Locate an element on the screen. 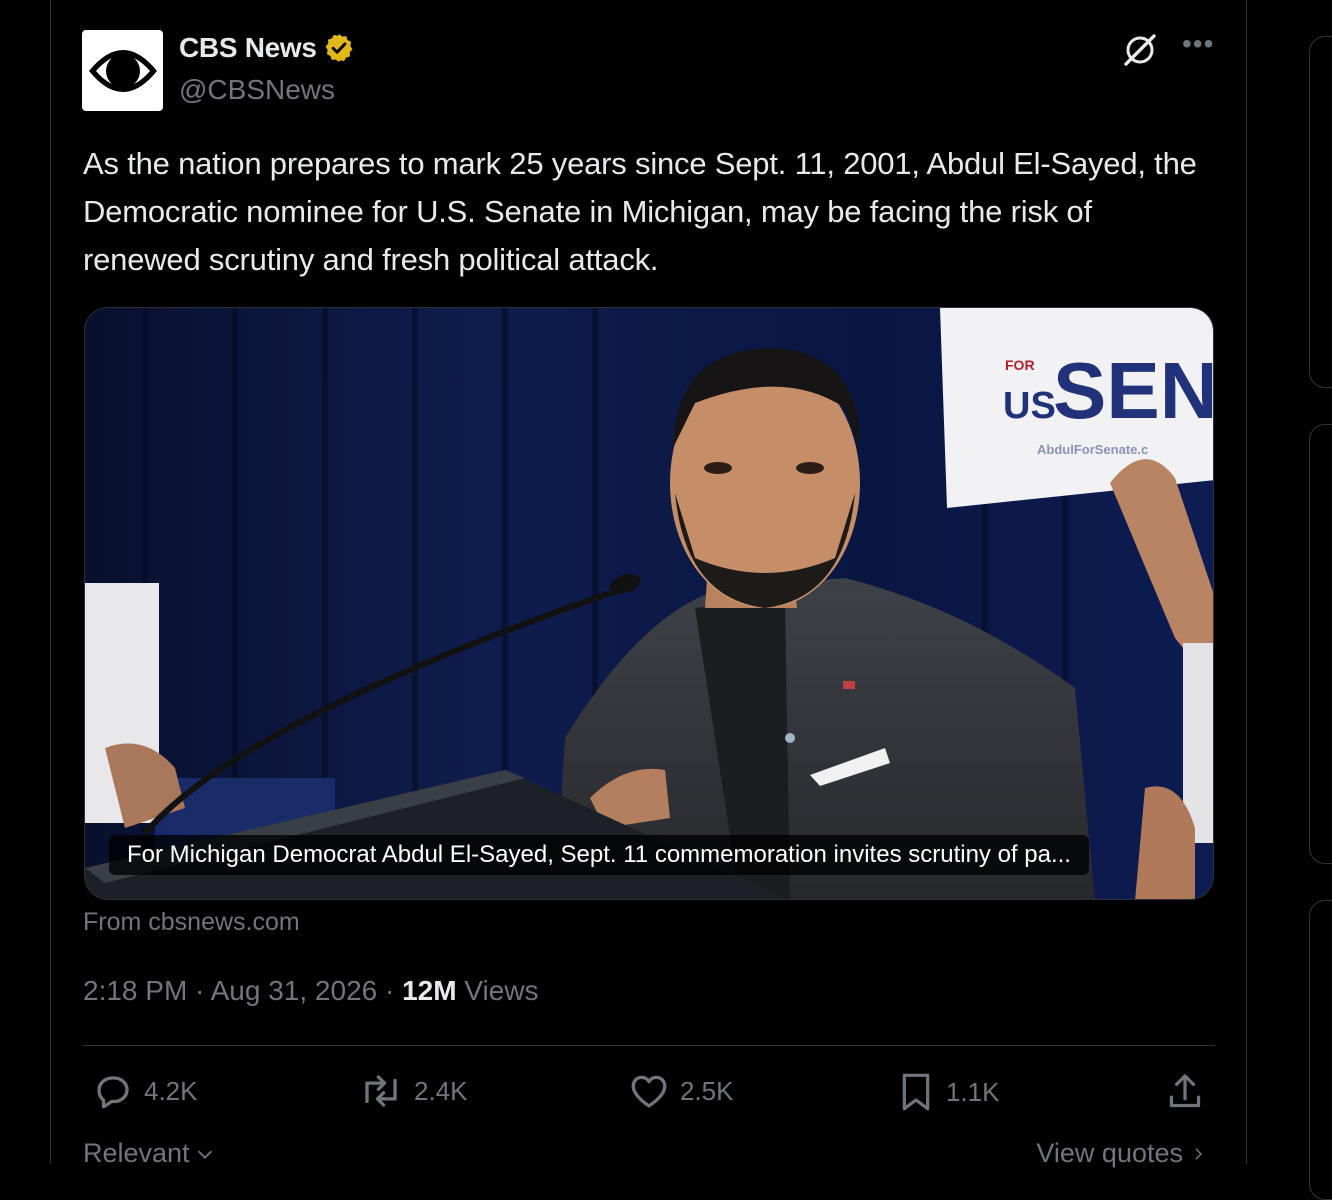 Image resolution: width=1332 pixels, height=1200 pixels. views-label: Views is located at coordinates (497, 990).